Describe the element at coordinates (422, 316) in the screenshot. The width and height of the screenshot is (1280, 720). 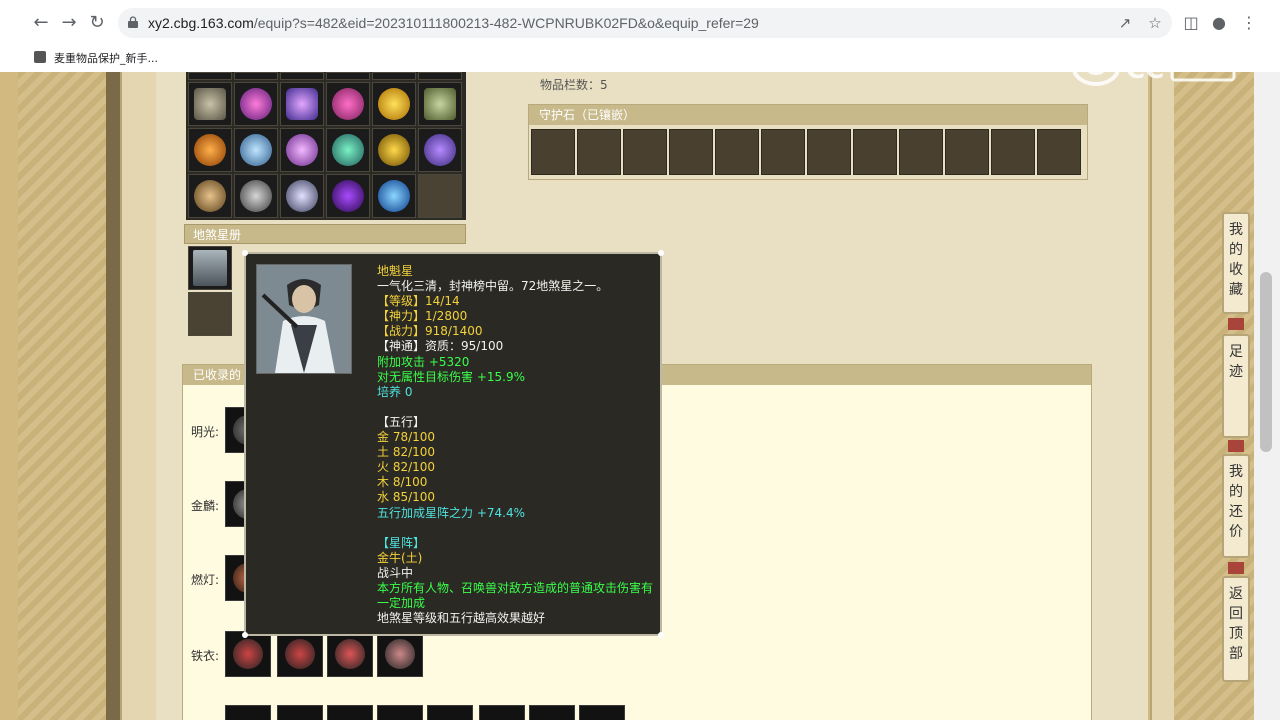
I see `tooltip-line: 【神力】1/2800` at that location.